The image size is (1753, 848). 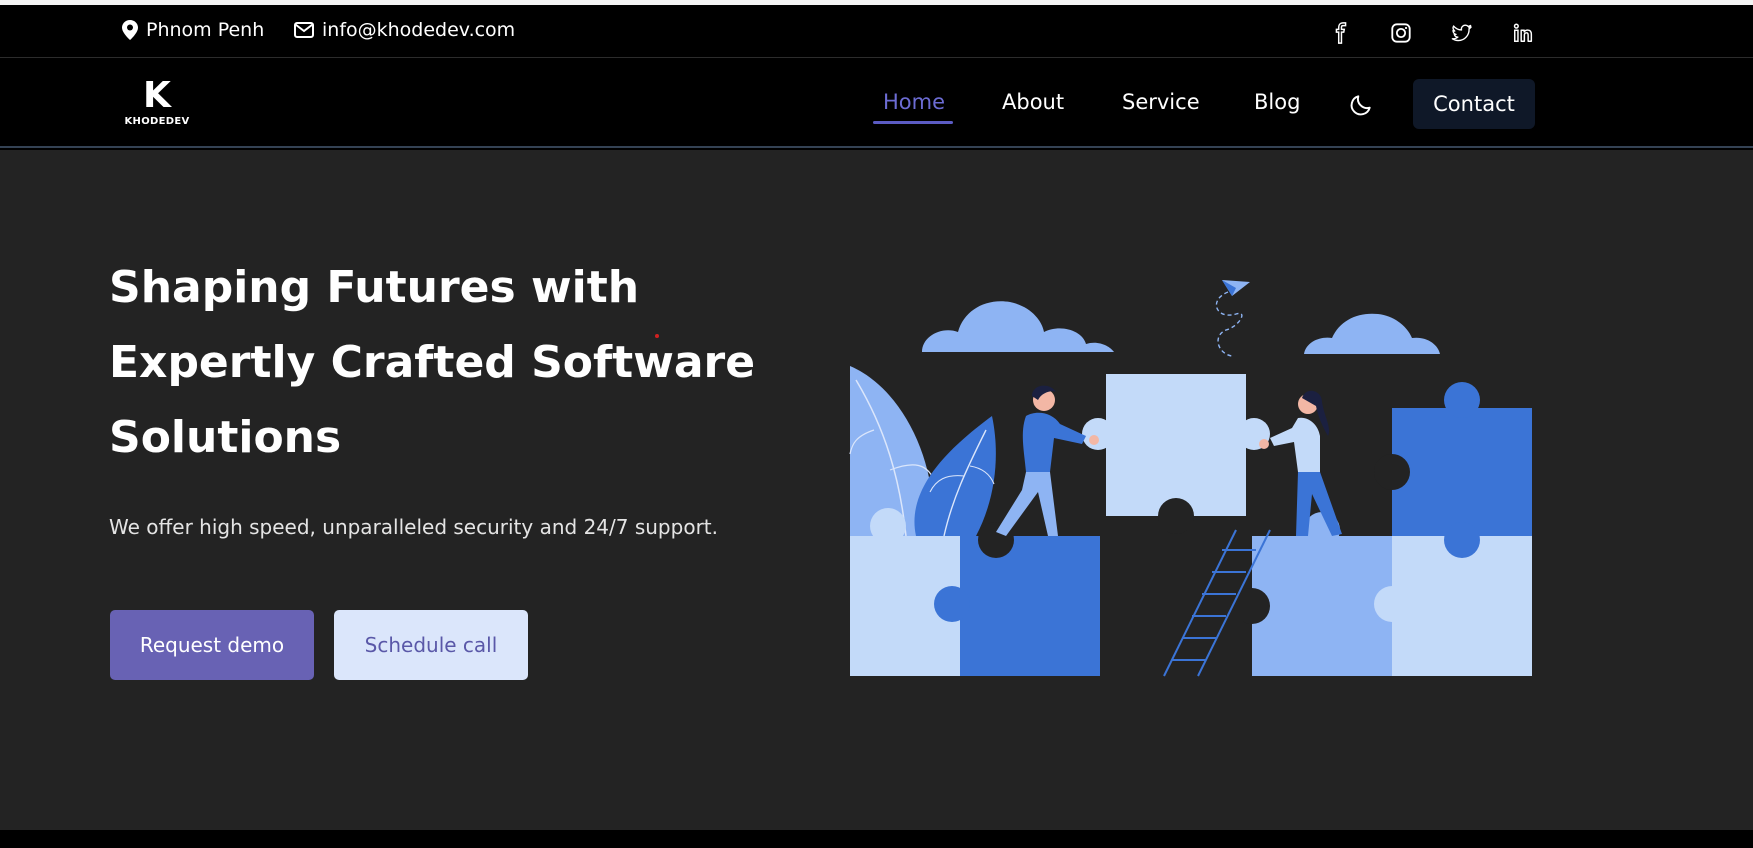 I want to click on location-info: Phnom Penh, so click(x=193, y=30).